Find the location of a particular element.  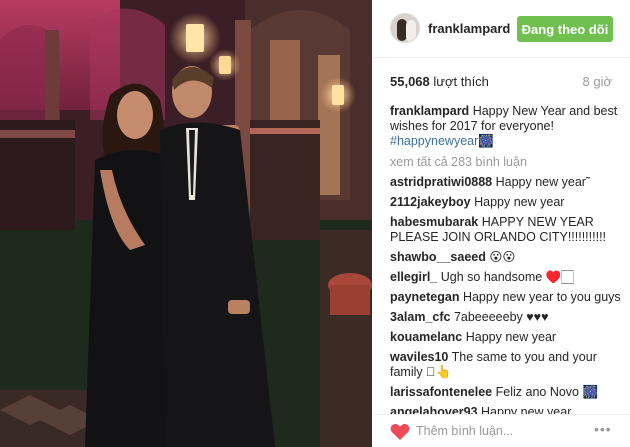

add-comment-bar: ••• is located at coordinates (501, 431).